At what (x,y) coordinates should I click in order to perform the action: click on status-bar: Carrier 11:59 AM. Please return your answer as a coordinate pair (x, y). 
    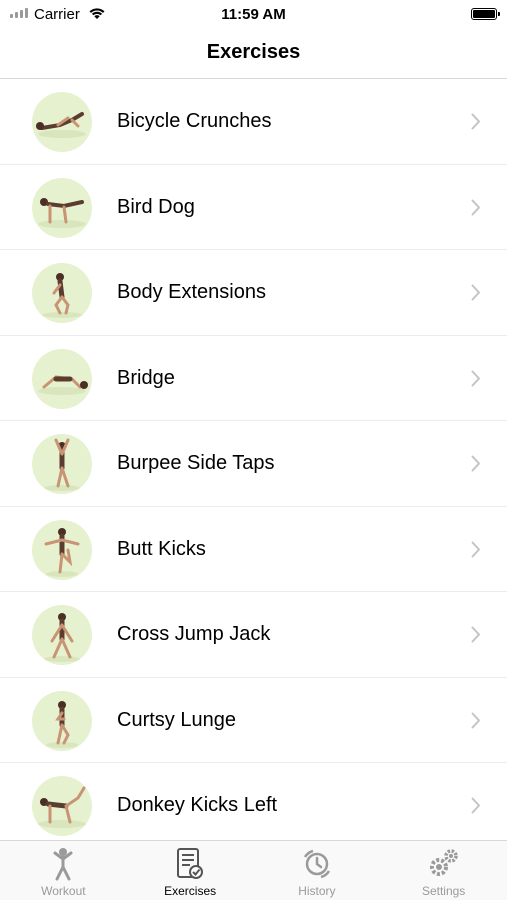
    Looking at the image, I should click on (253, 15).